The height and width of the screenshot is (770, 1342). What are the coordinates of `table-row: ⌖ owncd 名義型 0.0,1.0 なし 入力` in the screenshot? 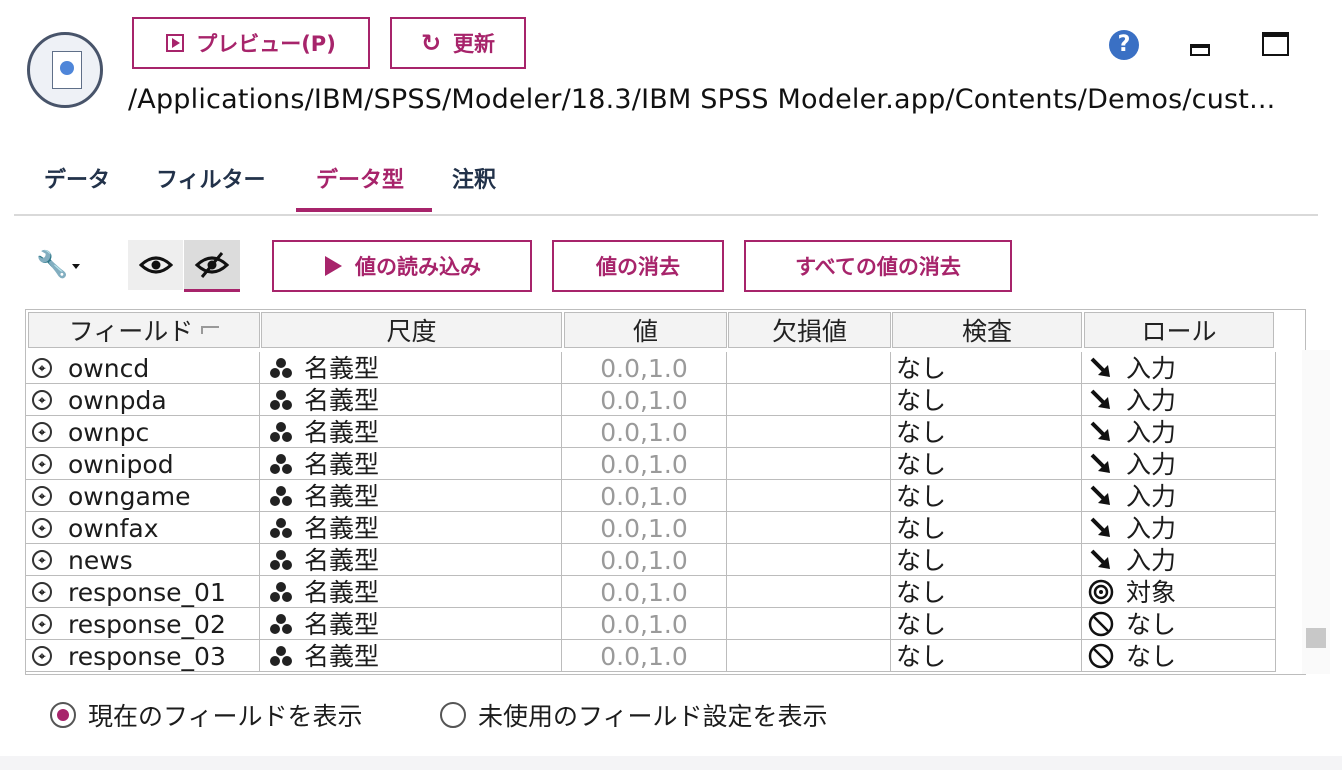 It's located at (651, 368).